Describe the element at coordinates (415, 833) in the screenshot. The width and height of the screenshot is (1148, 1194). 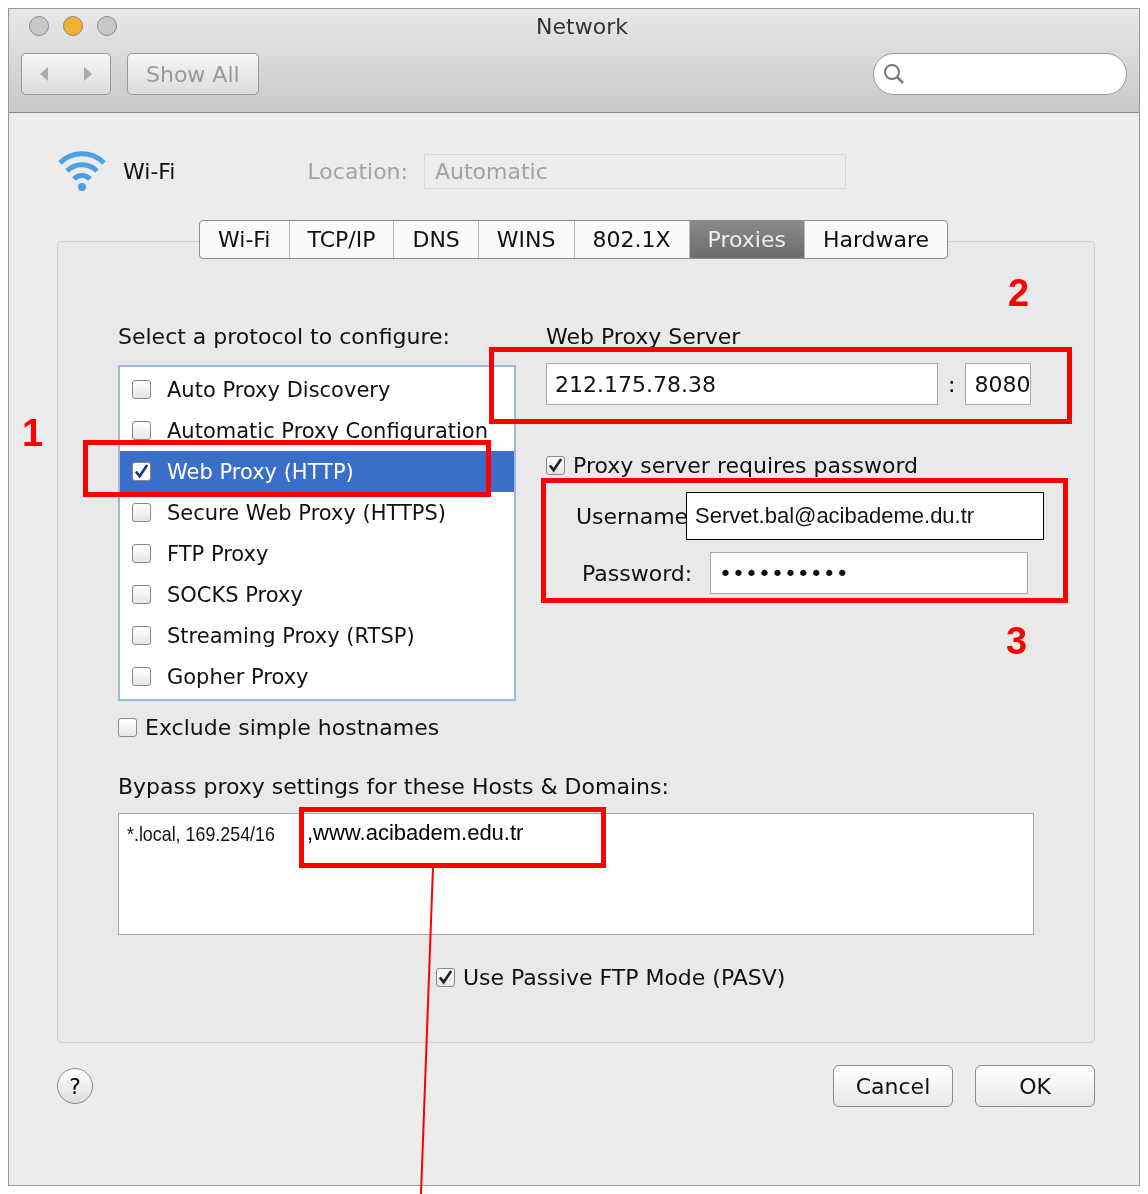
I see `added-domain-text: ,www.acibadem.edu.tr` at that location.